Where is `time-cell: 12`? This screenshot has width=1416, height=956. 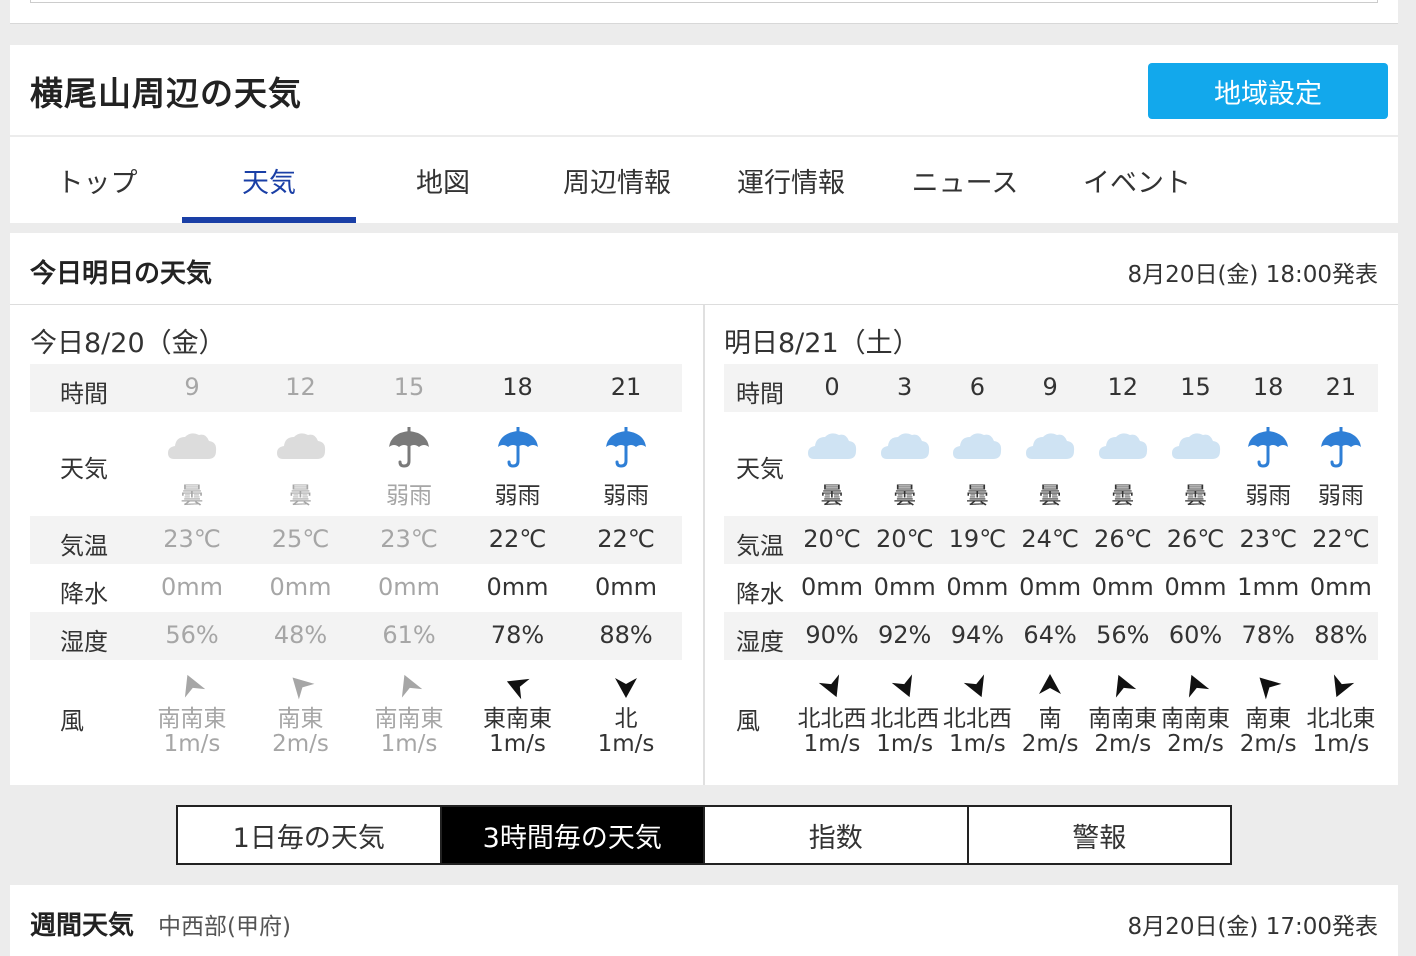 time-cell: 12 is located at coordinates (300, 387).